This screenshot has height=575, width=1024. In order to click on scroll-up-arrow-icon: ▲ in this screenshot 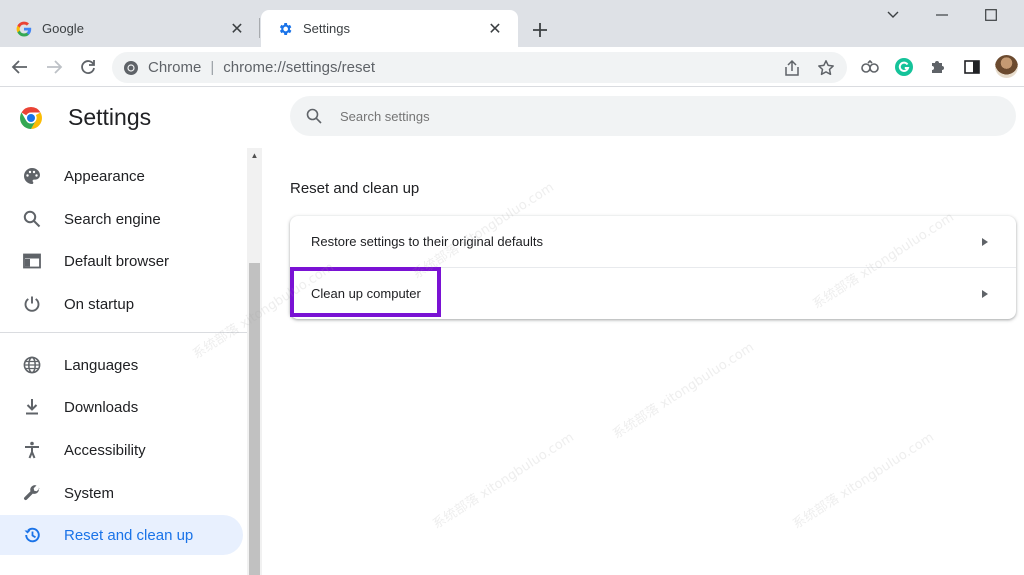, I will do `click(254, 155)`.